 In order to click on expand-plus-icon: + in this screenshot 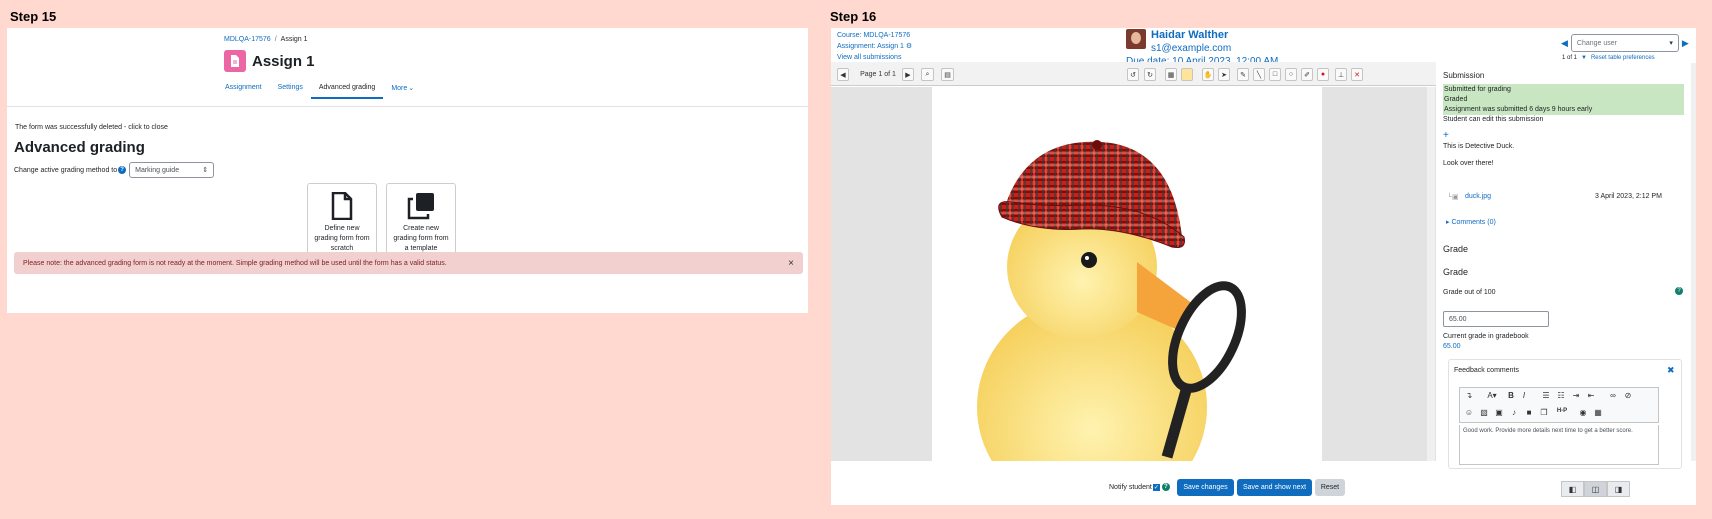, I will do `click(1446, 135)`.